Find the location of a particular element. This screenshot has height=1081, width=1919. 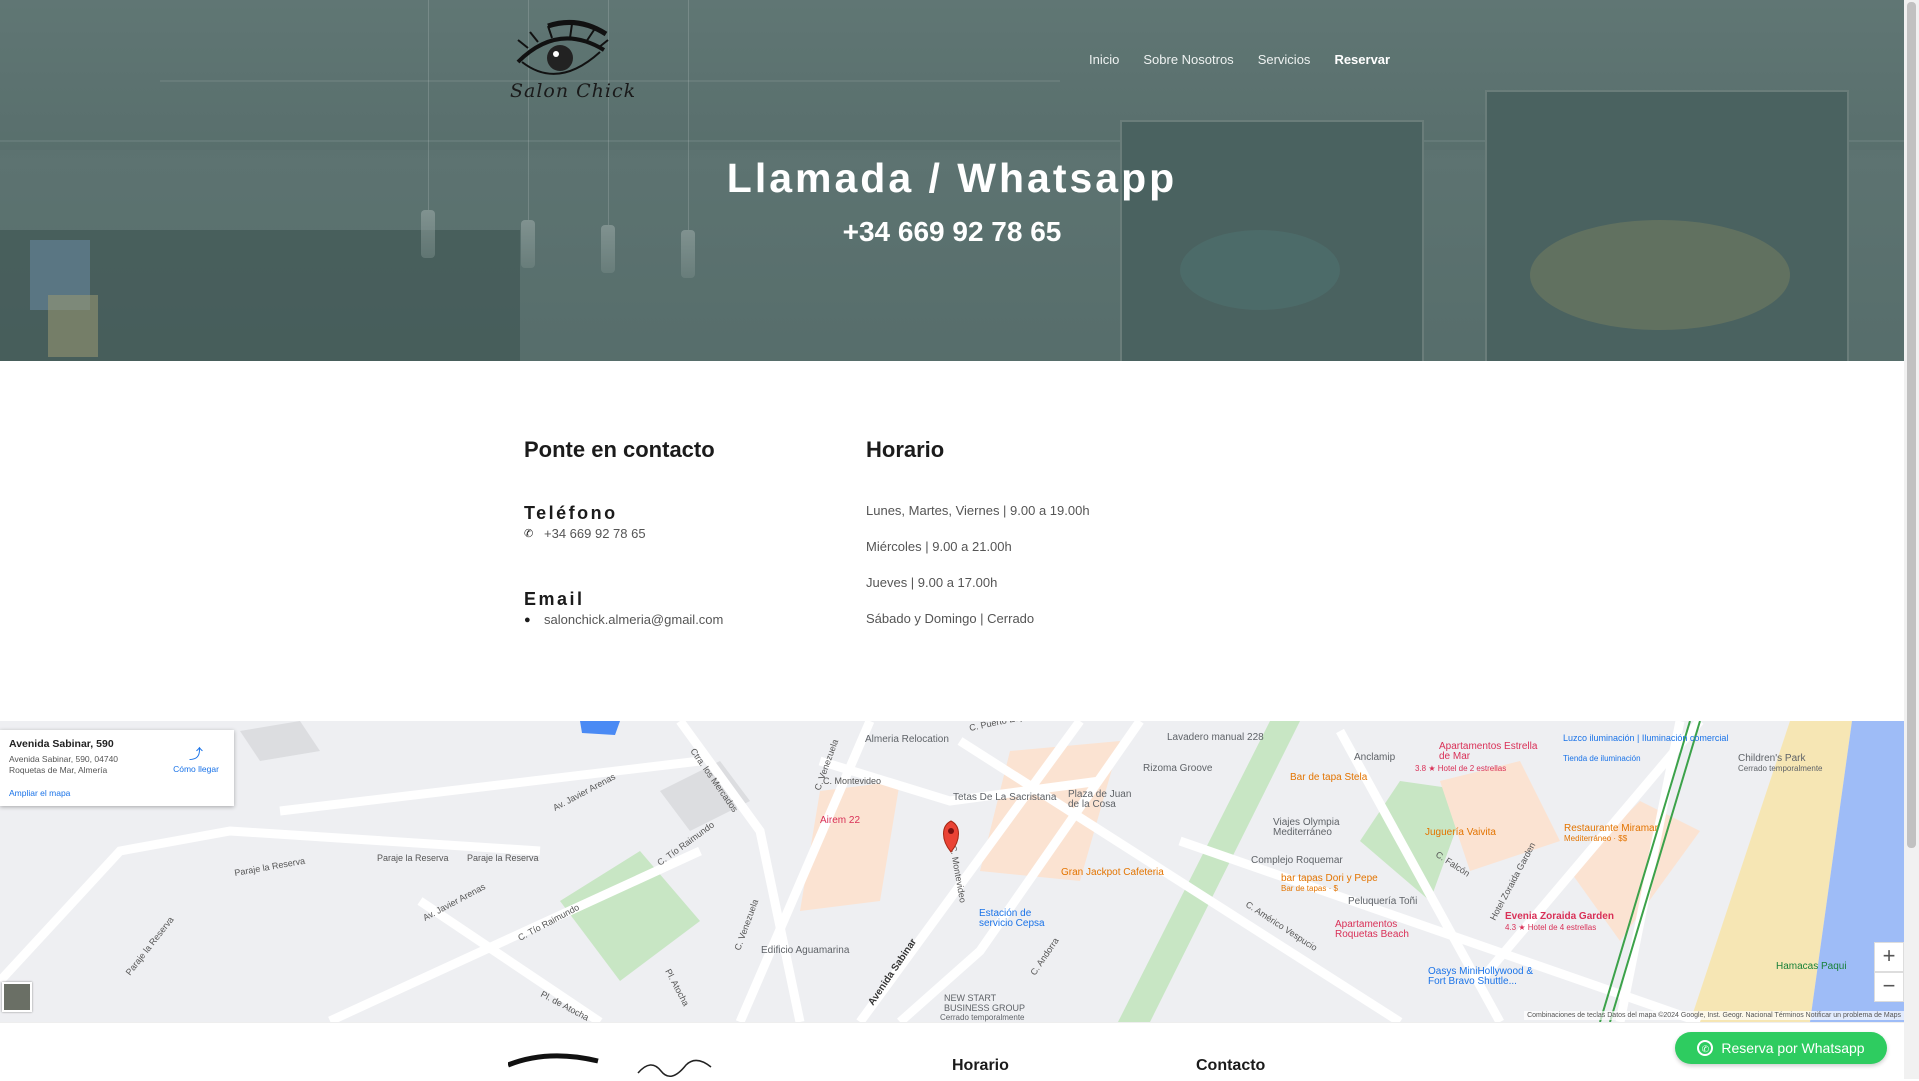

zoom-in-button: + is located at coordinates (1889, 957).